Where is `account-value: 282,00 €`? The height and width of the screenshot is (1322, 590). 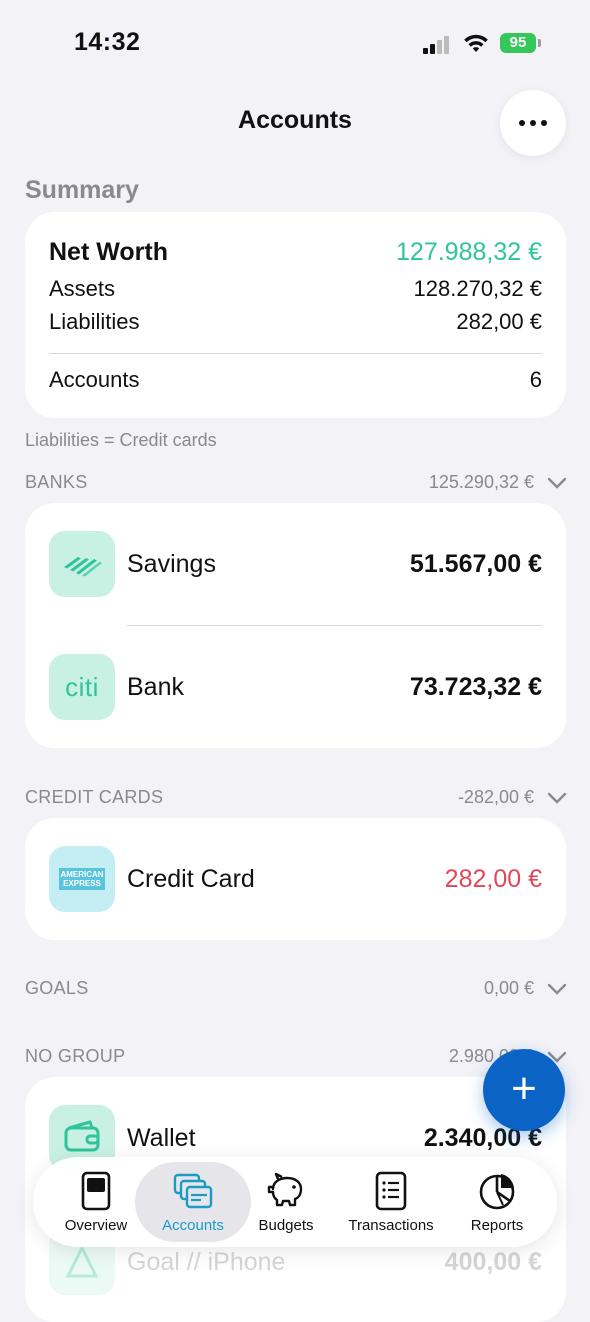
account-value: 282,00 € is located at coordinates (493, 879).